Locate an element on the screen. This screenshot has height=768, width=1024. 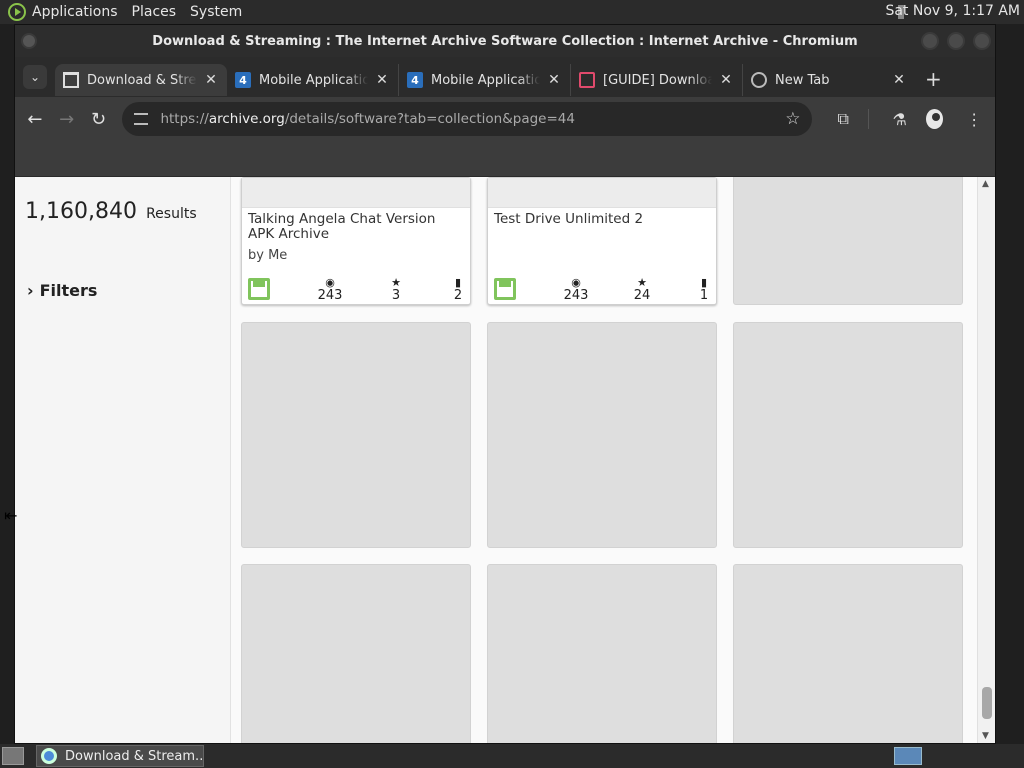
results-label: Results is located at coordinates (171, 214).